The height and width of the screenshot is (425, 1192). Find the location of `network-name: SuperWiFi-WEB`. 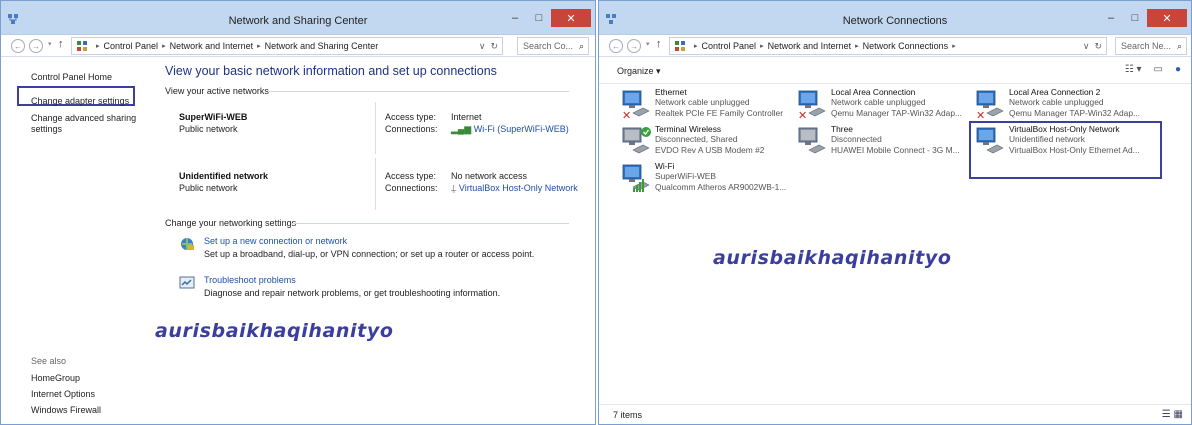

network-name: SuperWiFi-WEB is located at coordinates (213, 117).